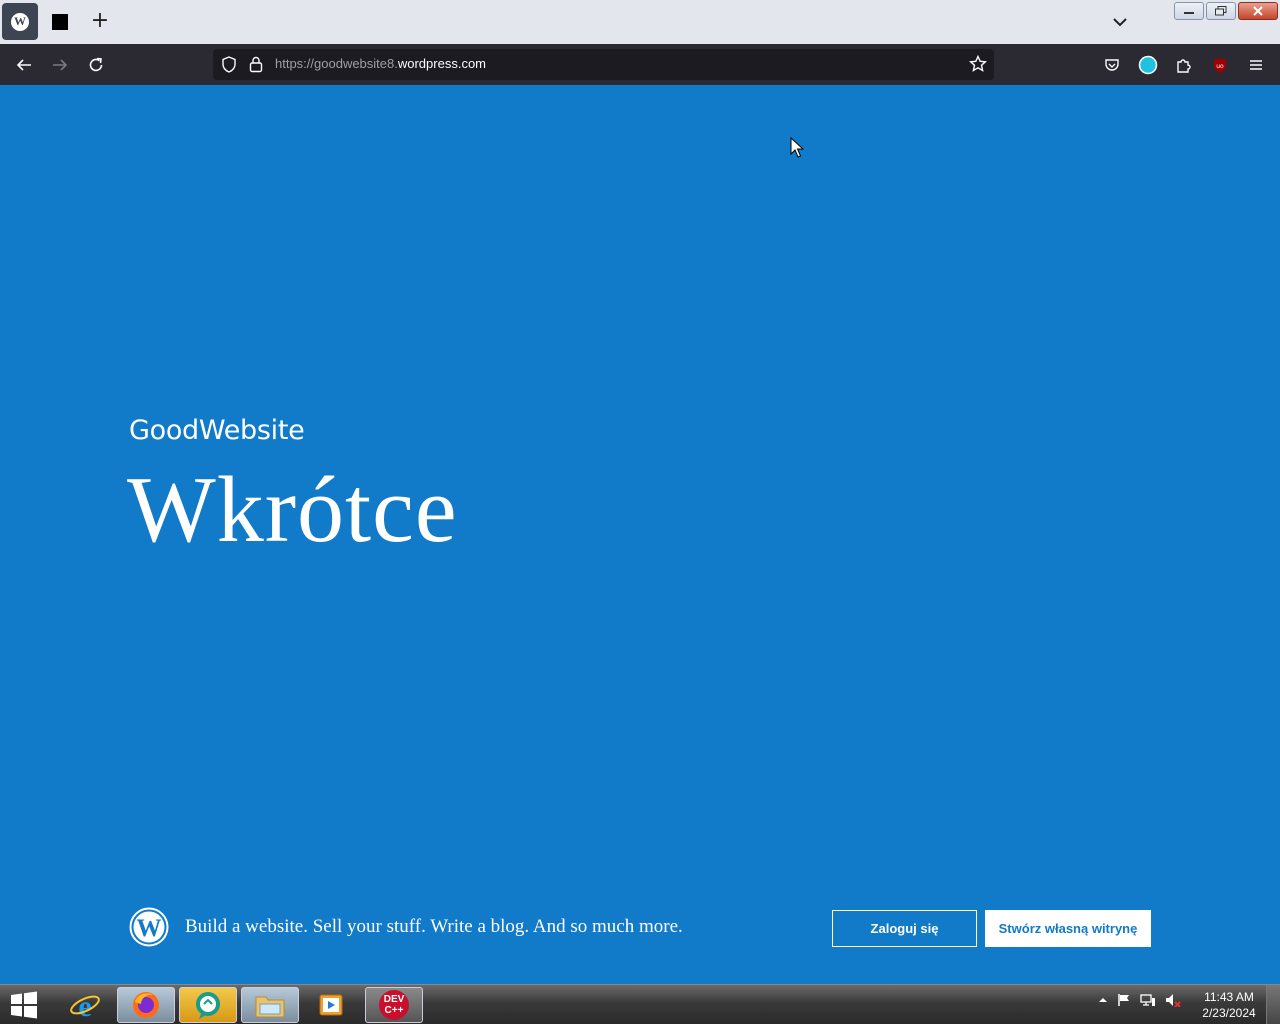 The image size is (1280, 1024). I want to click on window-controls, so click(1226, 11).